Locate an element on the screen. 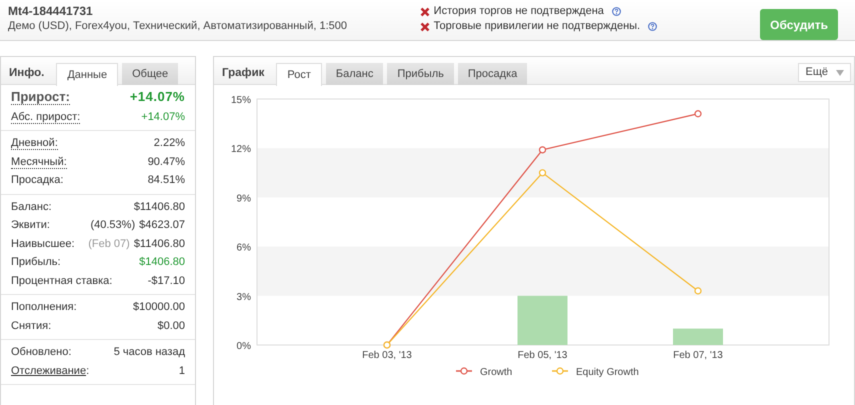  y-tick-label: 0% is located at coordinates (243, 346).